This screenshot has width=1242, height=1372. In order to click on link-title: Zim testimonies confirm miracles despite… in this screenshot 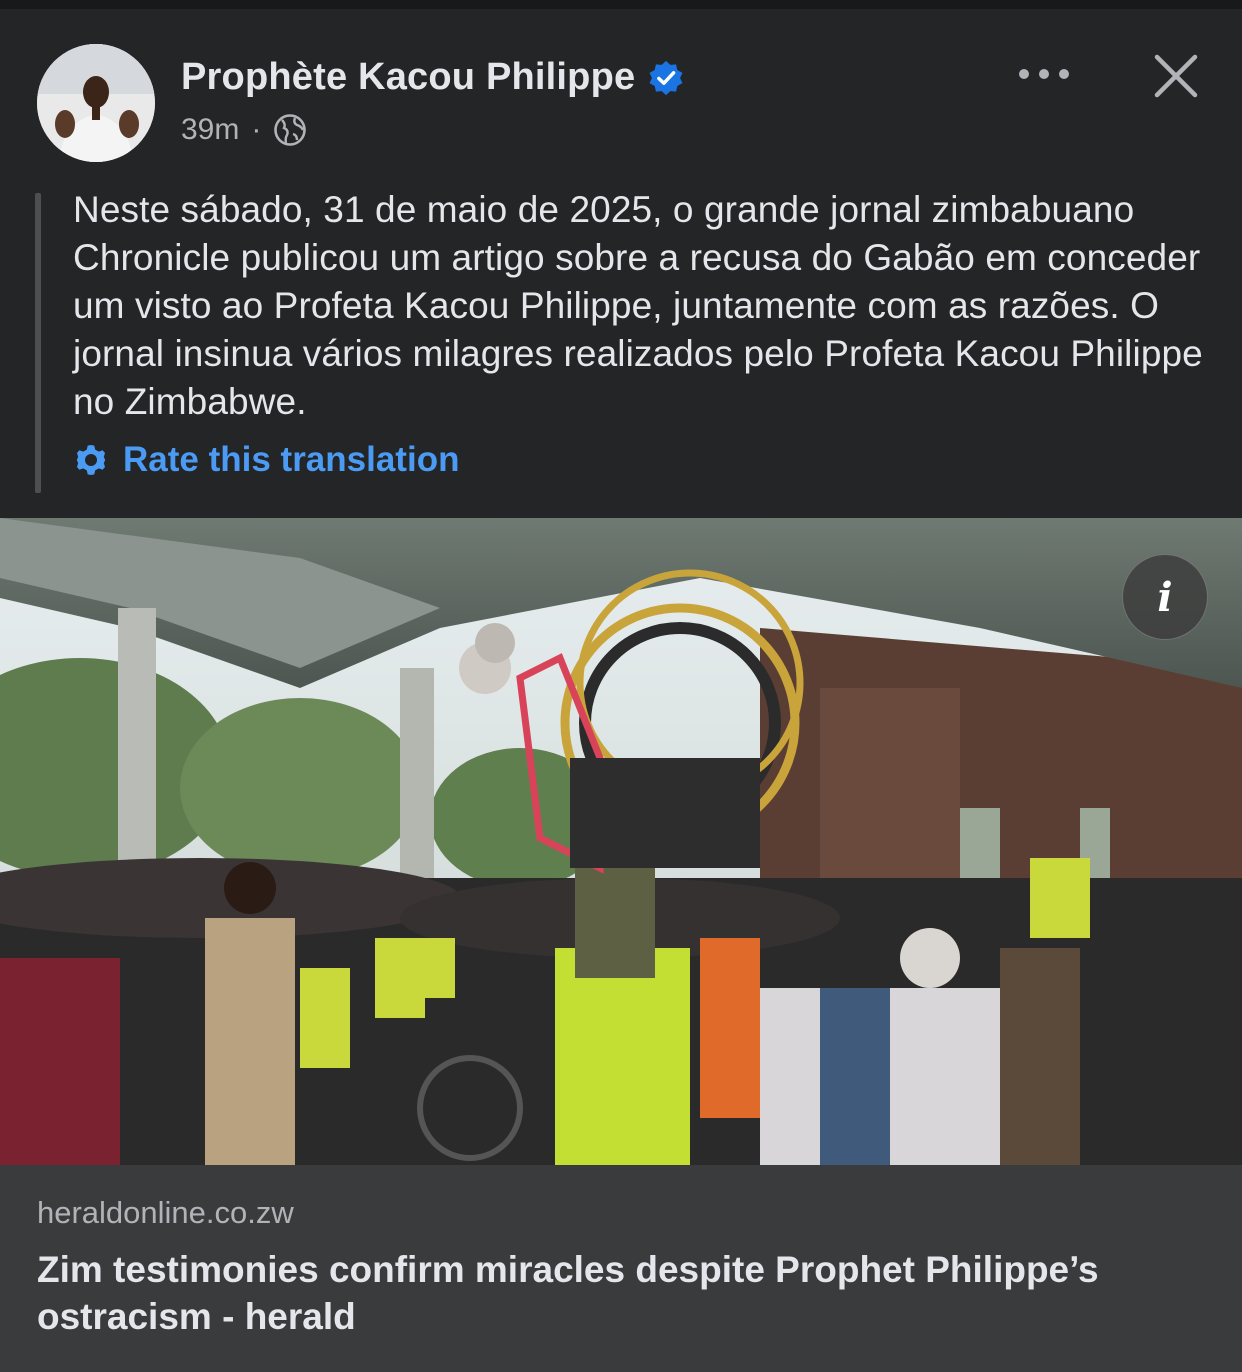, I will do `click(622, 1293)`.